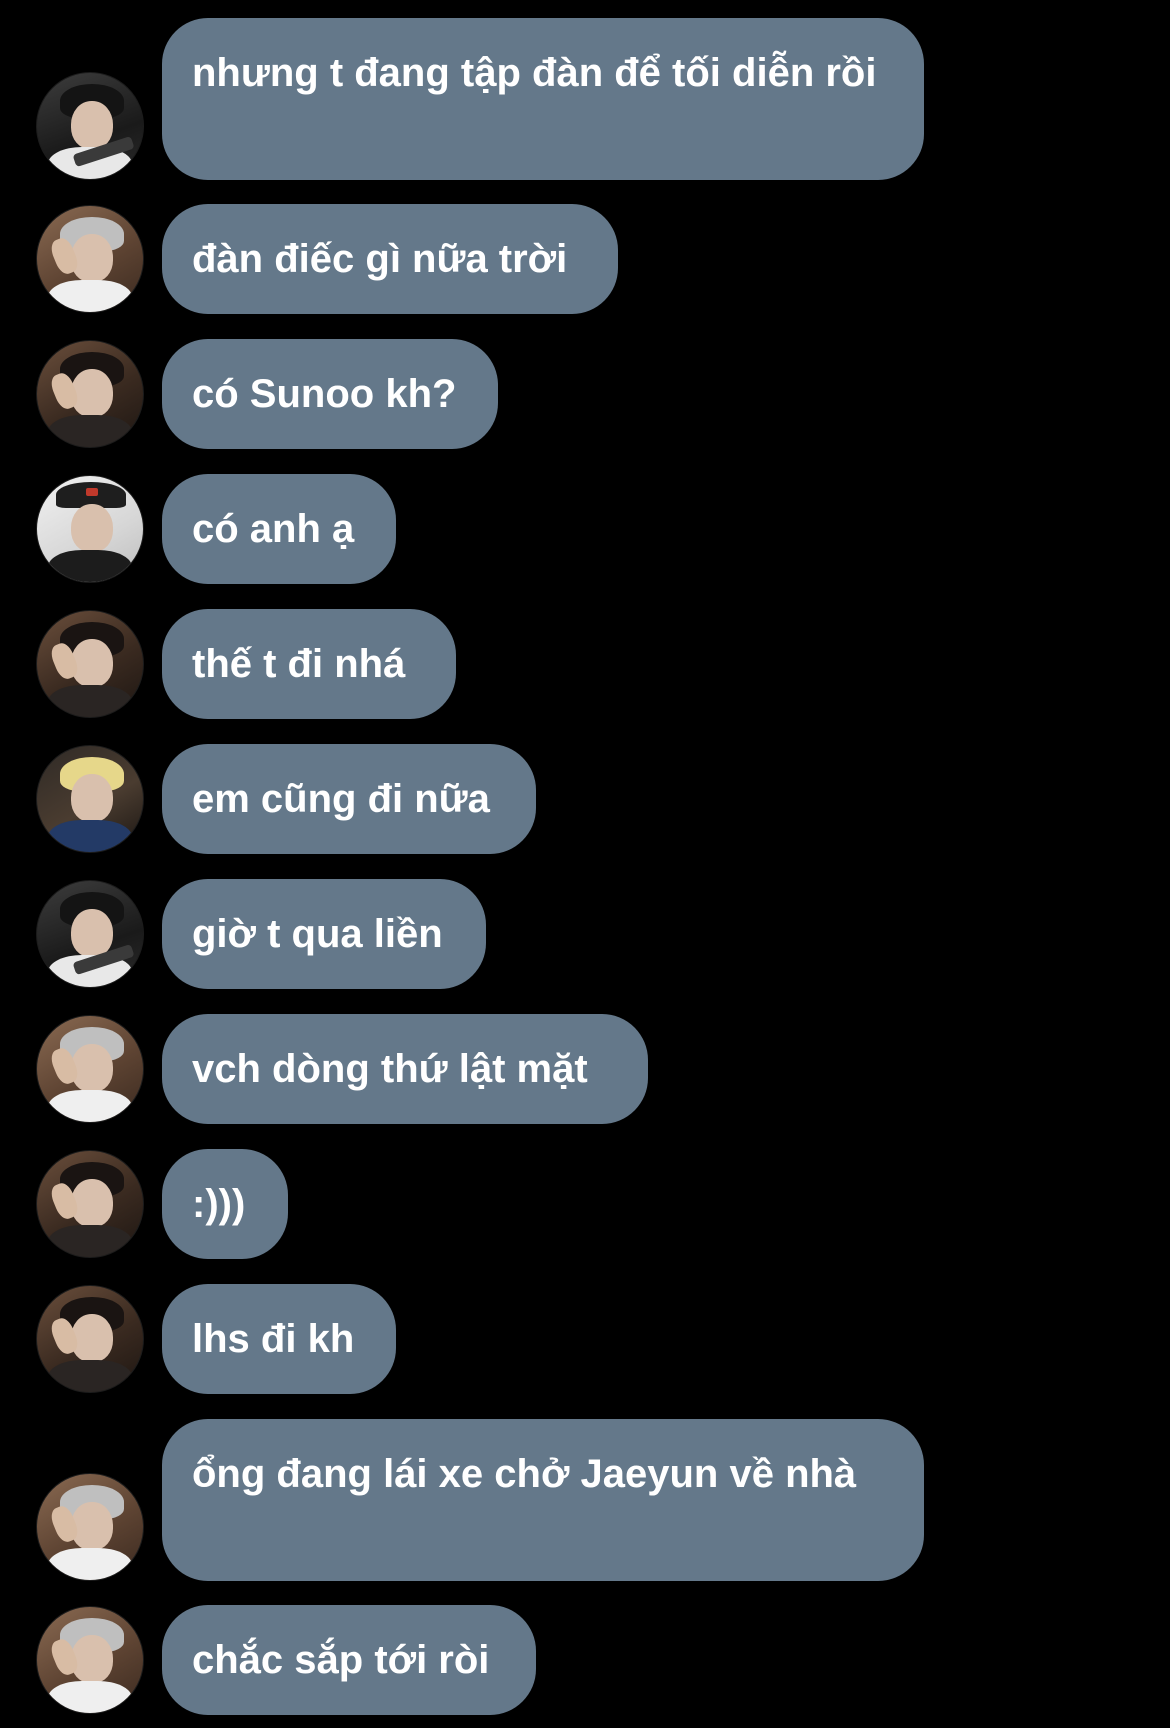 The image size is (1170, 1728). Describe the element at coordinates (279, 529) in the screenshot. I see `message-bubble: có anh ạ` at that location.